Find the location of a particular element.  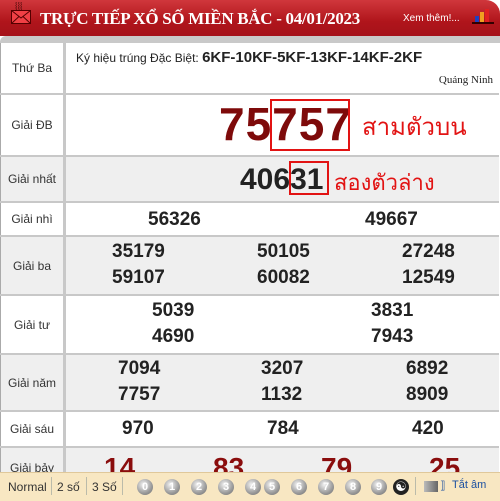

prize-number: 784 is located at coordinates (283, 428).